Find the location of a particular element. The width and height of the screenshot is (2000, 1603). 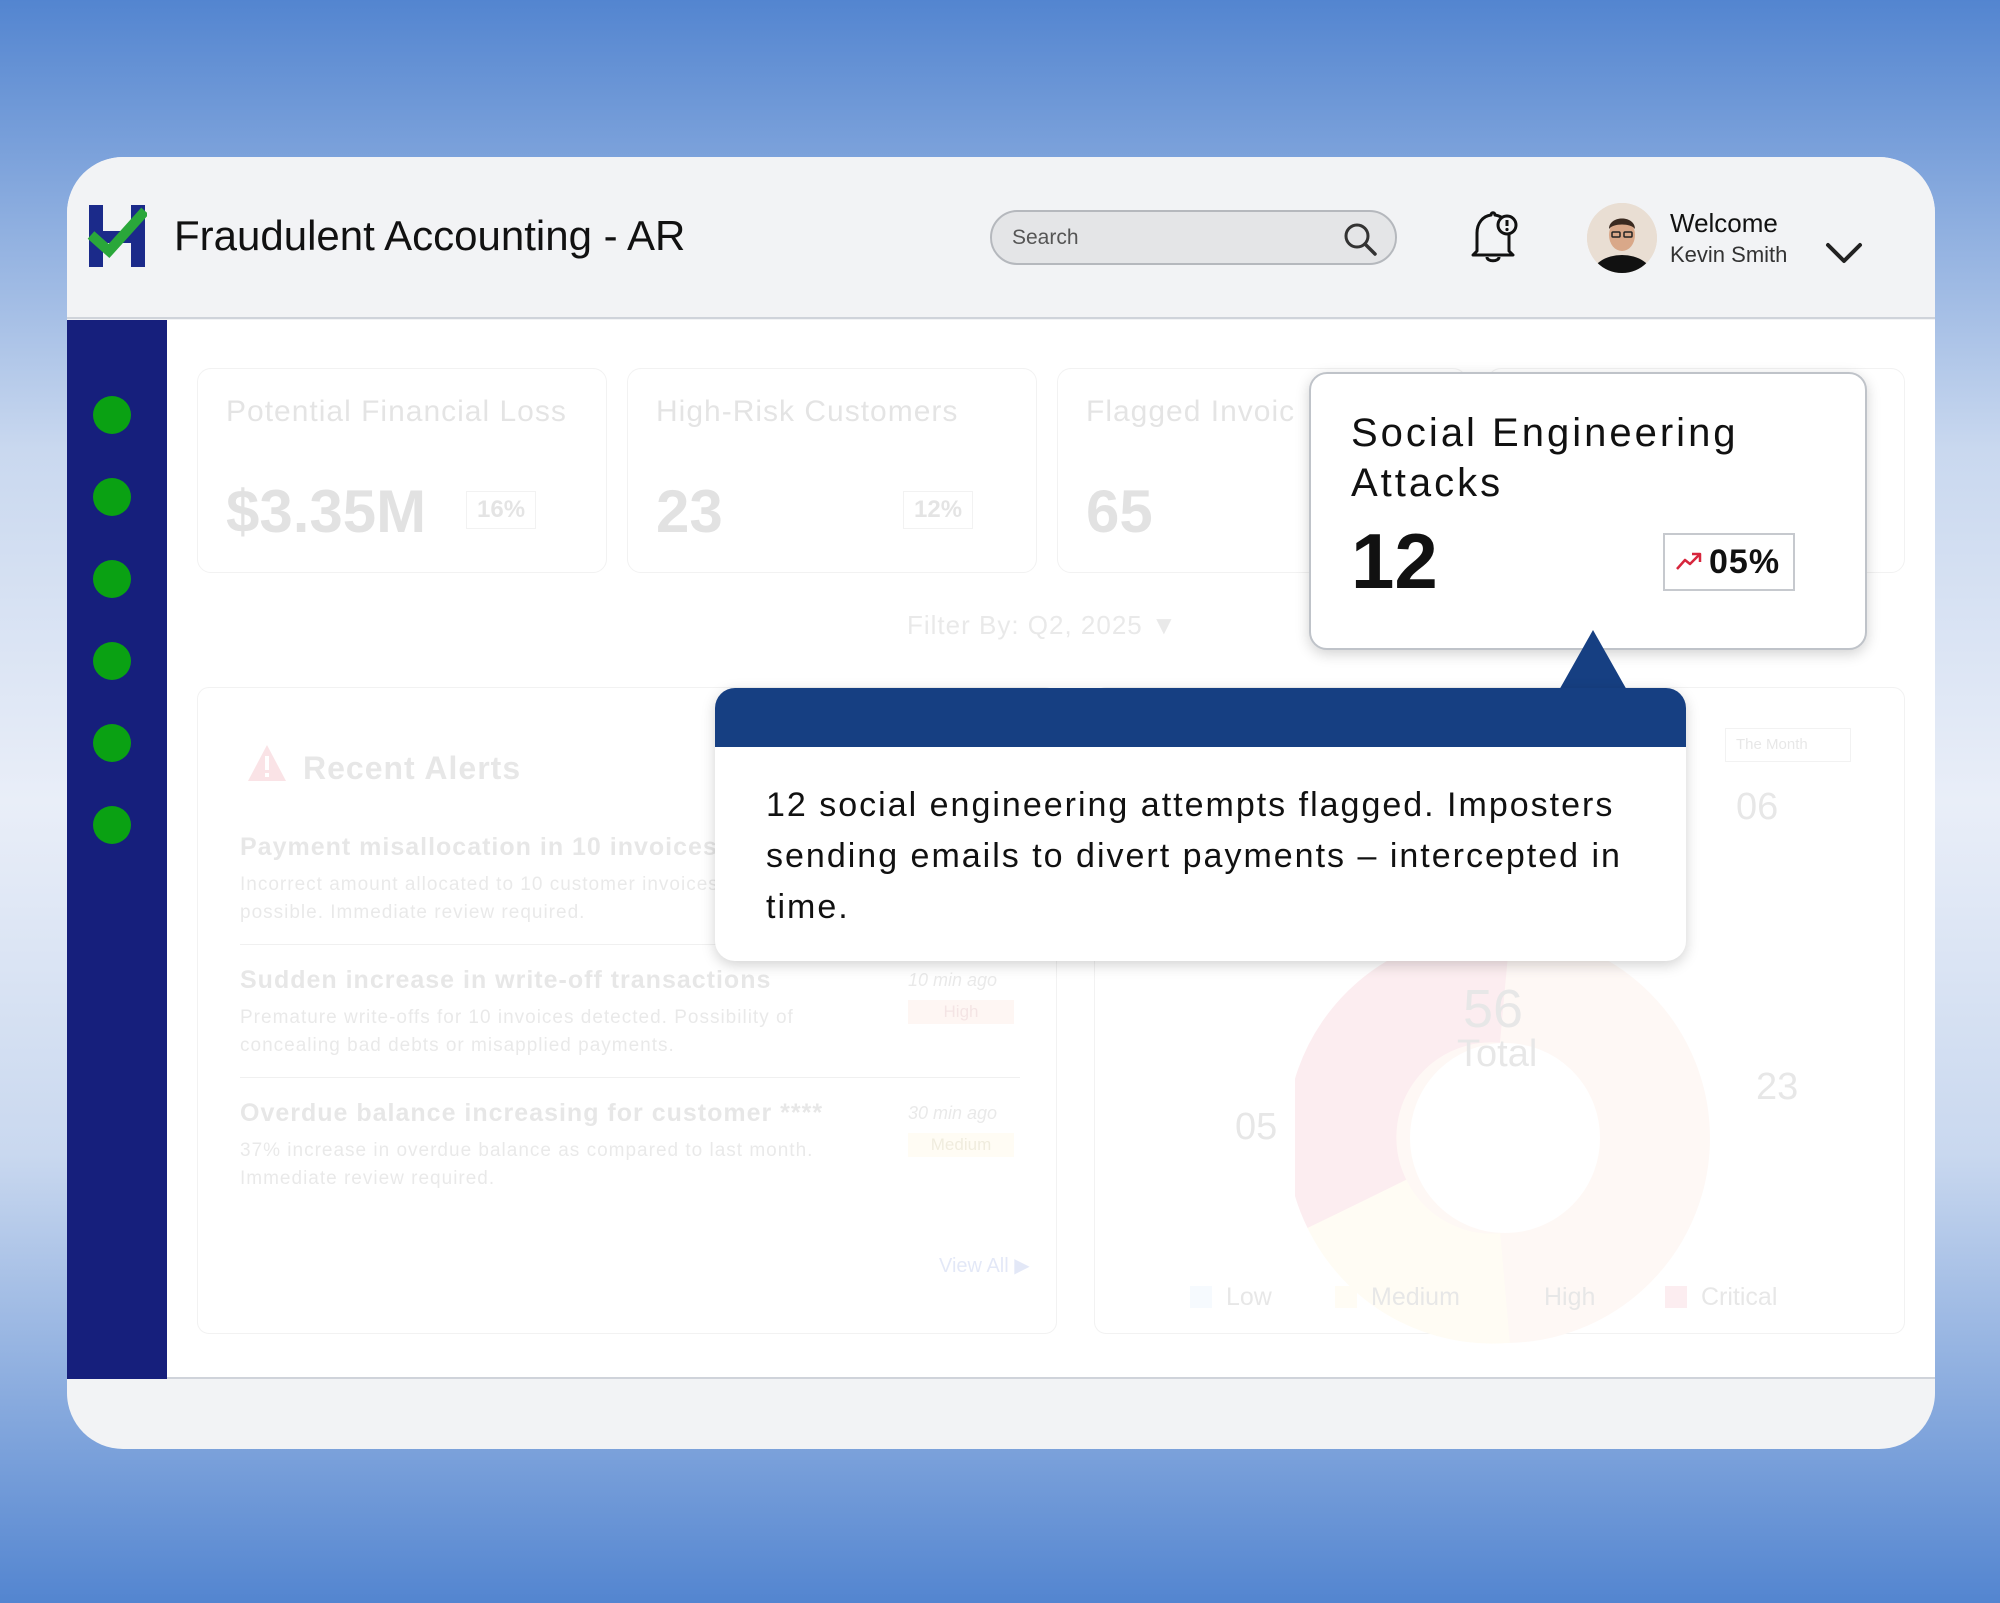

divider is located at coordinates (630, 1077).